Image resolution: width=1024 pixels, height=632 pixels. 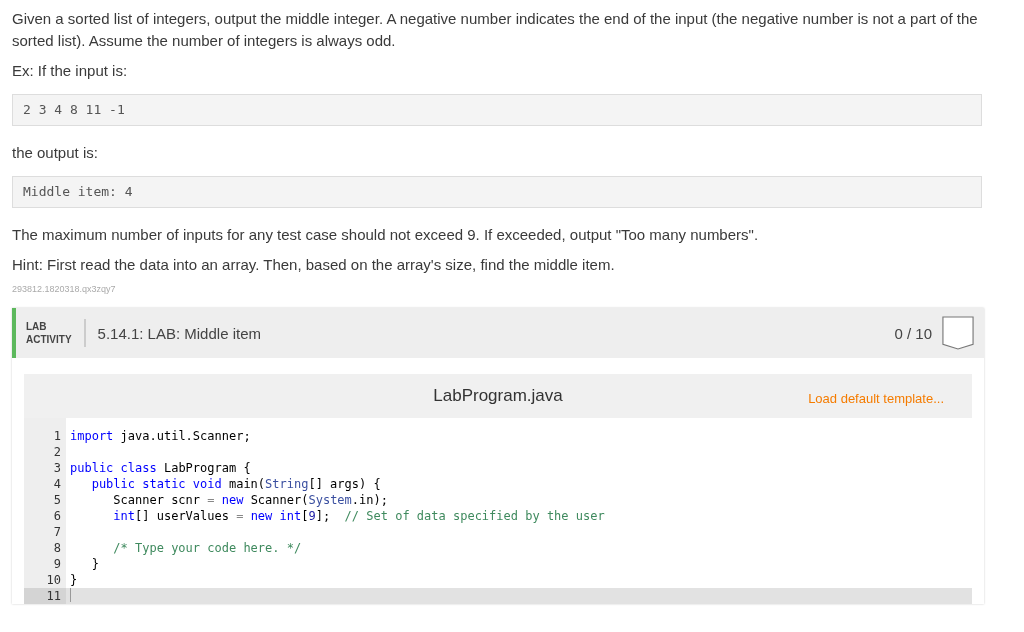 I want to click on code-line: public class LabProgram {, so click(x=160, y=468).